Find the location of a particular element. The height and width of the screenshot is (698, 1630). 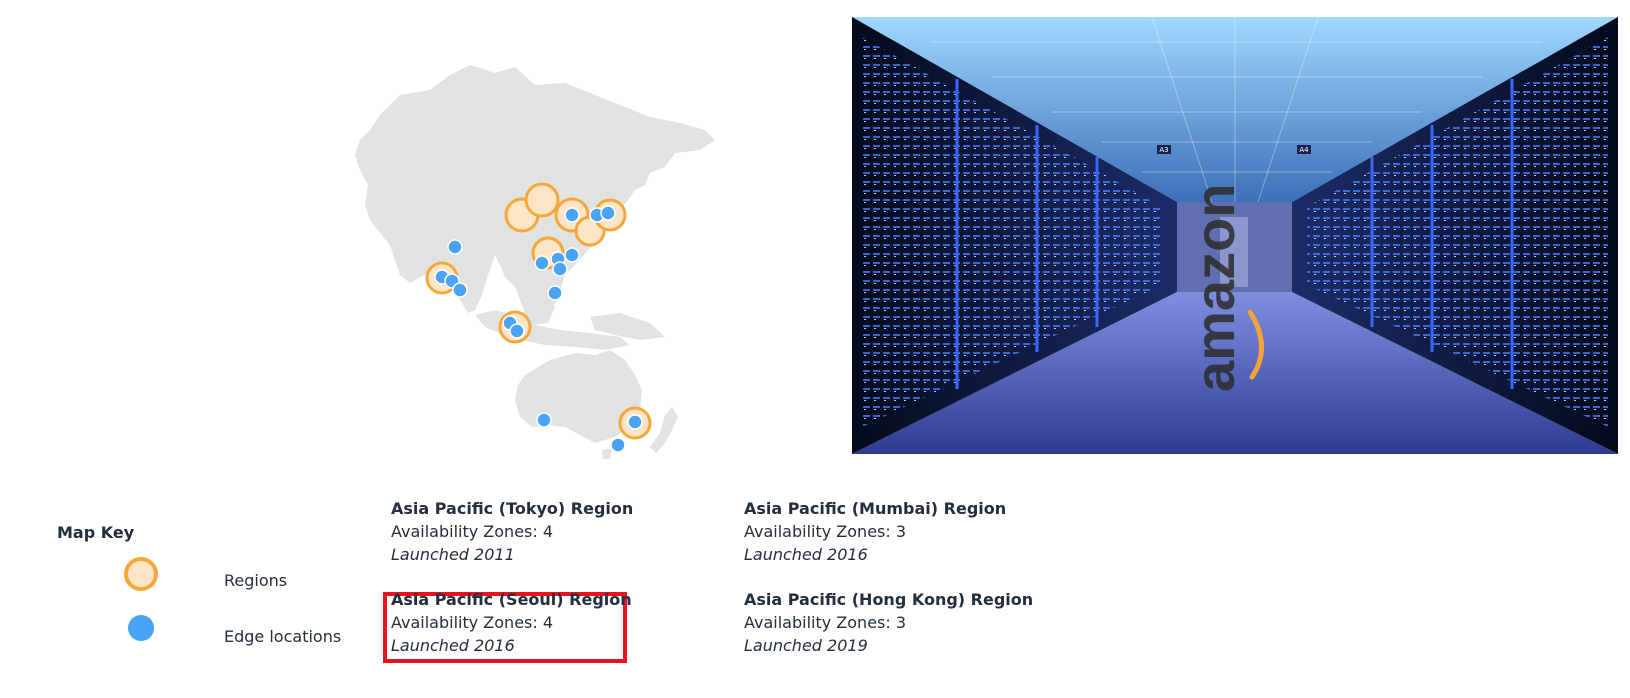

region-name: Asia Pacific (Seoul) Region is located at coordinates (511, 599).